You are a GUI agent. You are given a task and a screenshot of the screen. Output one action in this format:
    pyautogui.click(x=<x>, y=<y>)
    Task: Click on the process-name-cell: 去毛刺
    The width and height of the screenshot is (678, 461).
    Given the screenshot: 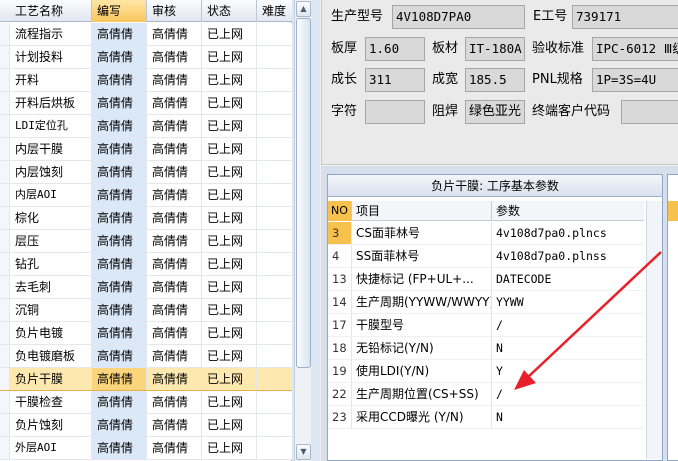 What is the action you would take?
    pyautogui.click(x=51, y=287)
    